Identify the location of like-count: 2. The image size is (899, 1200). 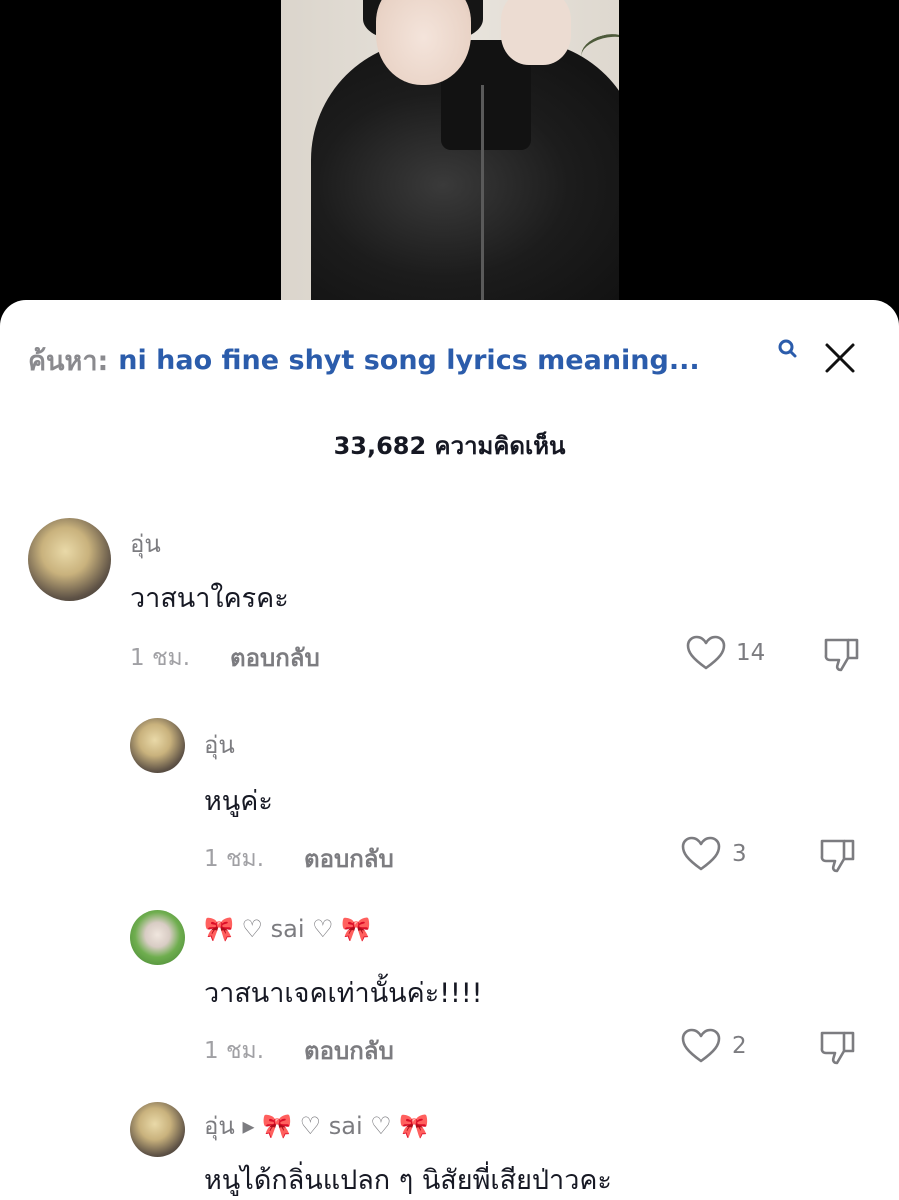
(739, 1046).